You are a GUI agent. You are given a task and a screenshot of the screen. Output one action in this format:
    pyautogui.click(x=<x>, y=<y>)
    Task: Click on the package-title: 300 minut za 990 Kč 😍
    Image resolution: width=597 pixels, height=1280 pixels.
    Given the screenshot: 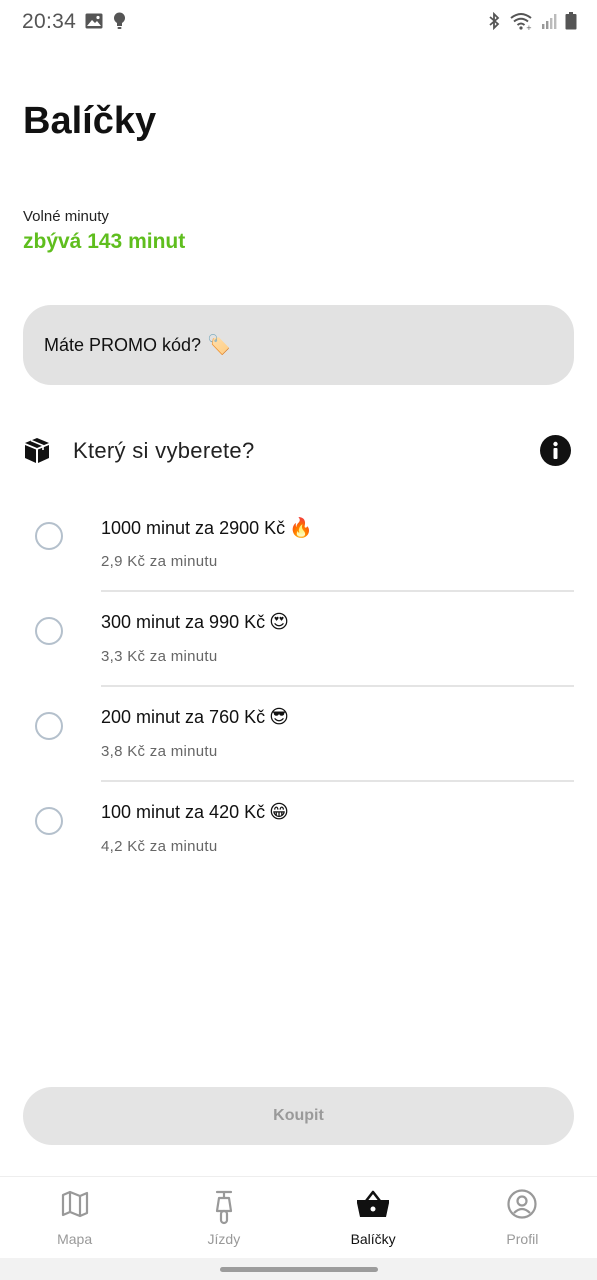 What is the action you would take?
    pyautogui.click(x=195, y=622)
    